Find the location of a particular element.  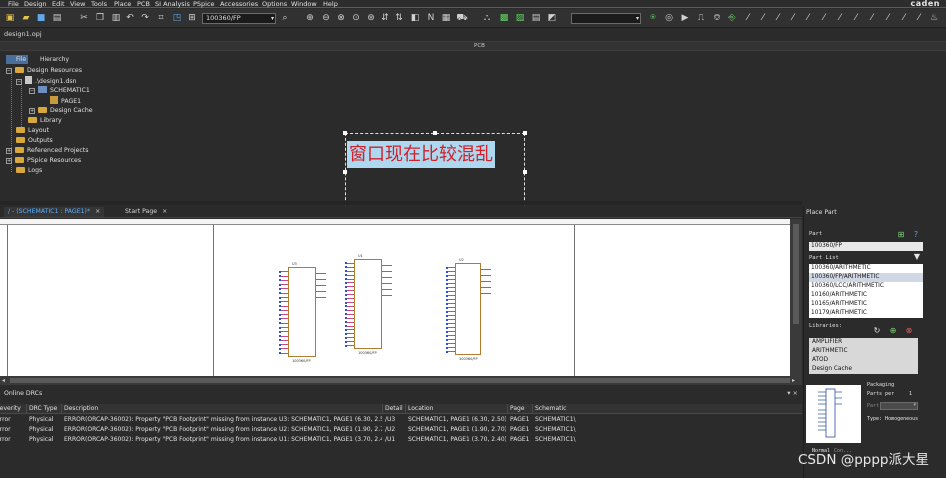

tree-item-layout: Layout is located at coordinates (32, 131).